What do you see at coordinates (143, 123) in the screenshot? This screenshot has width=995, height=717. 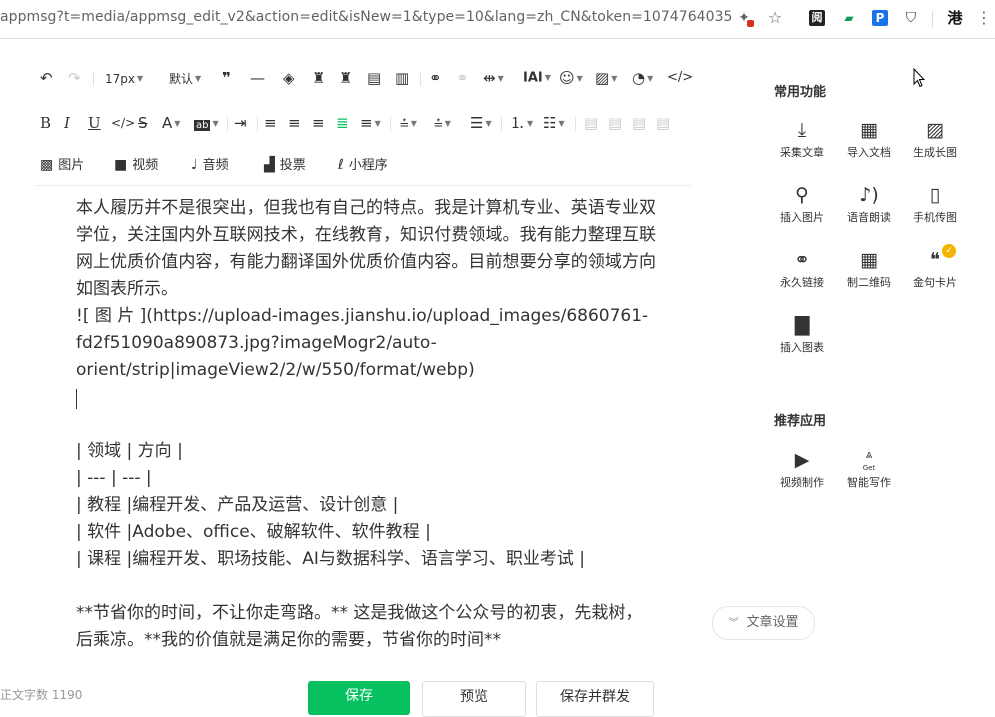 I see `strikethrough-icon: S` at bounding box center [143, 123].